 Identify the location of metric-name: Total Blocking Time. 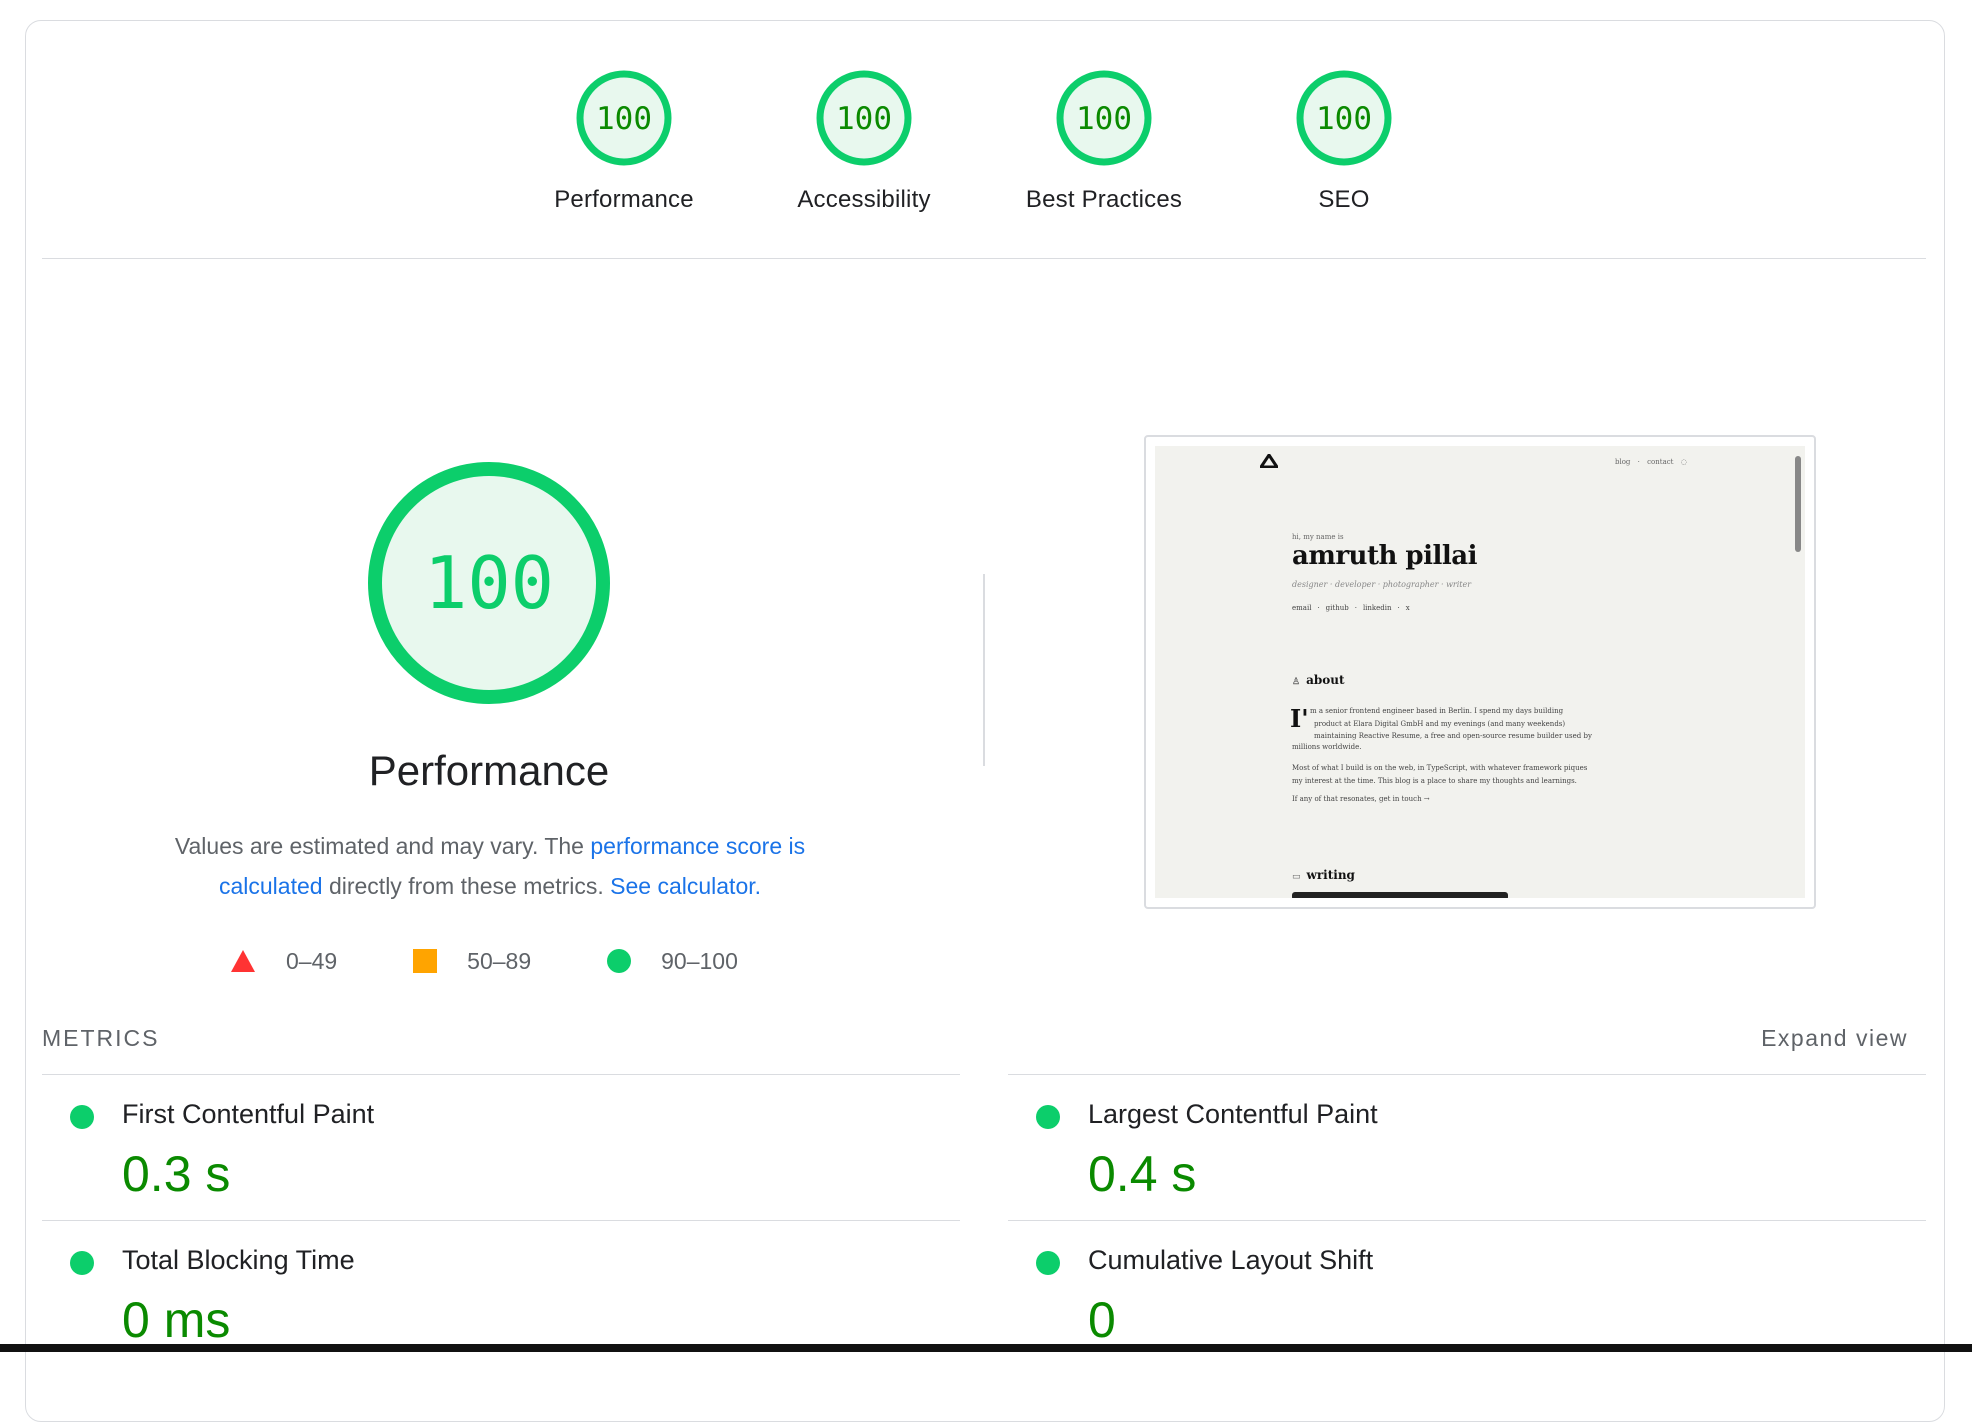
(238, 1260).